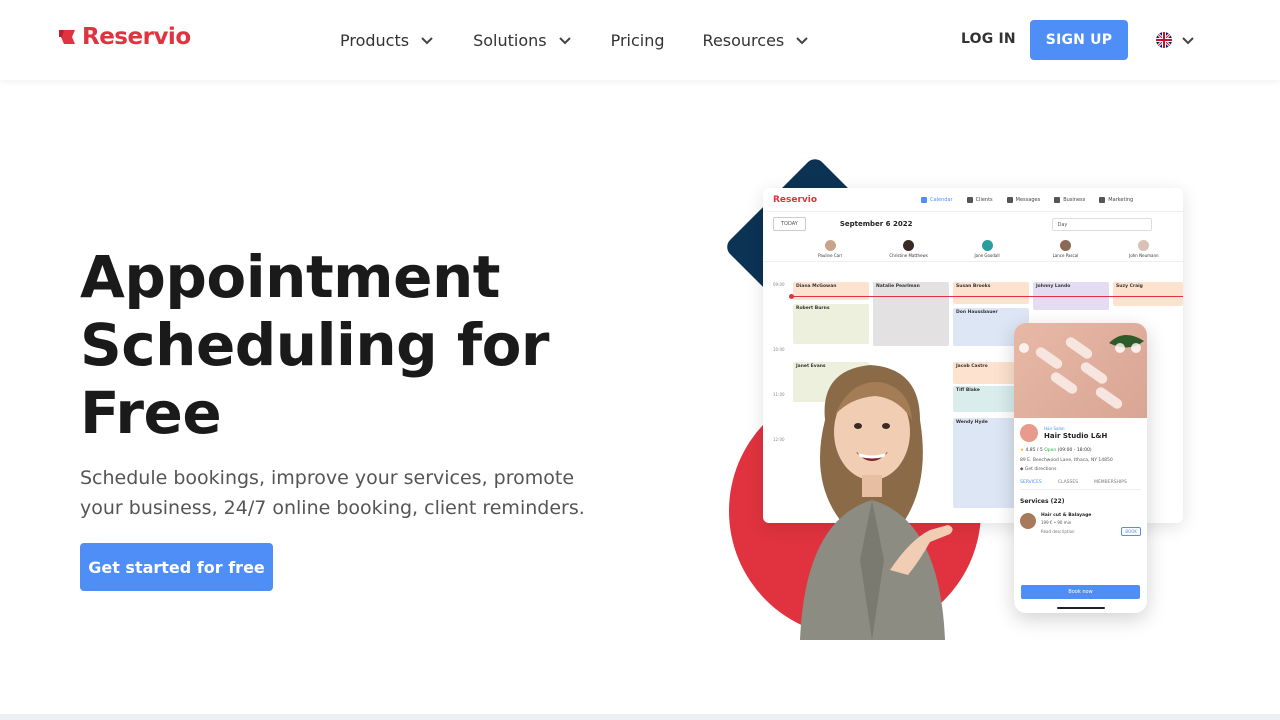 The width and height of the screenshot is (1280, 720). I want to click on current-time-dot, so click(791, 296).